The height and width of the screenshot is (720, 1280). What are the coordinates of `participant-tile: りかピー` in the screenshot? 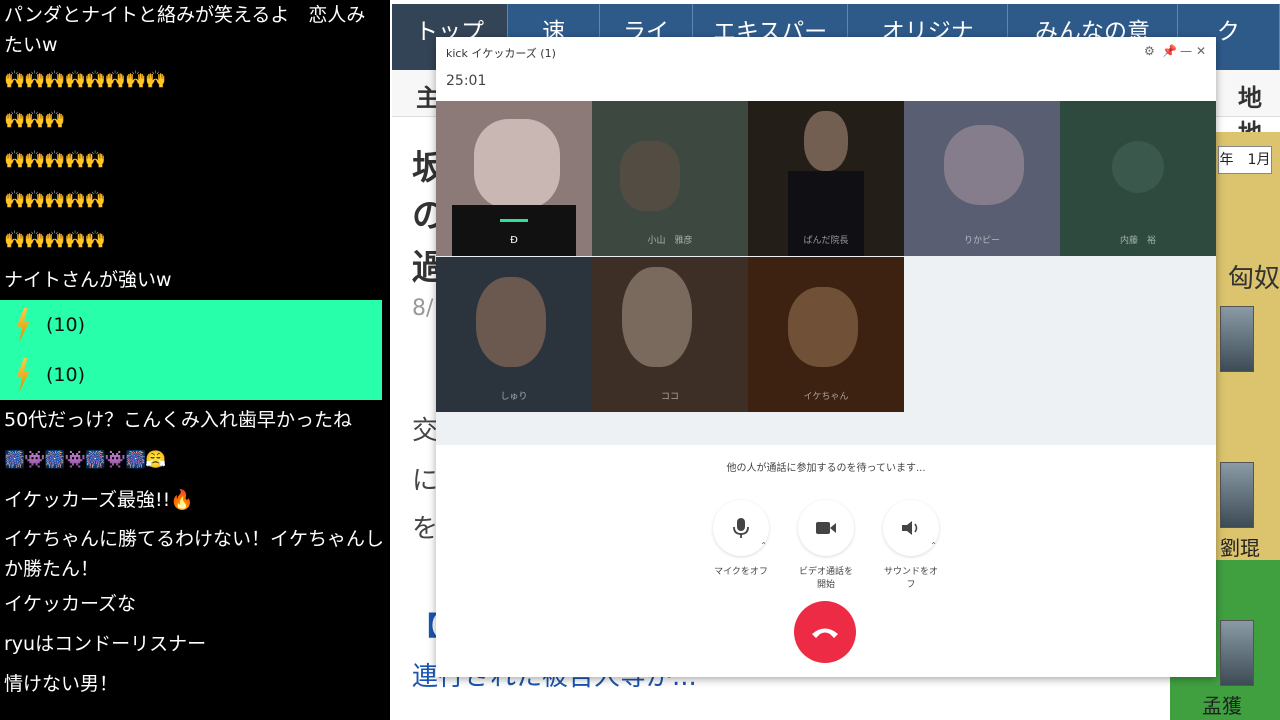 It's located at (982, 178).